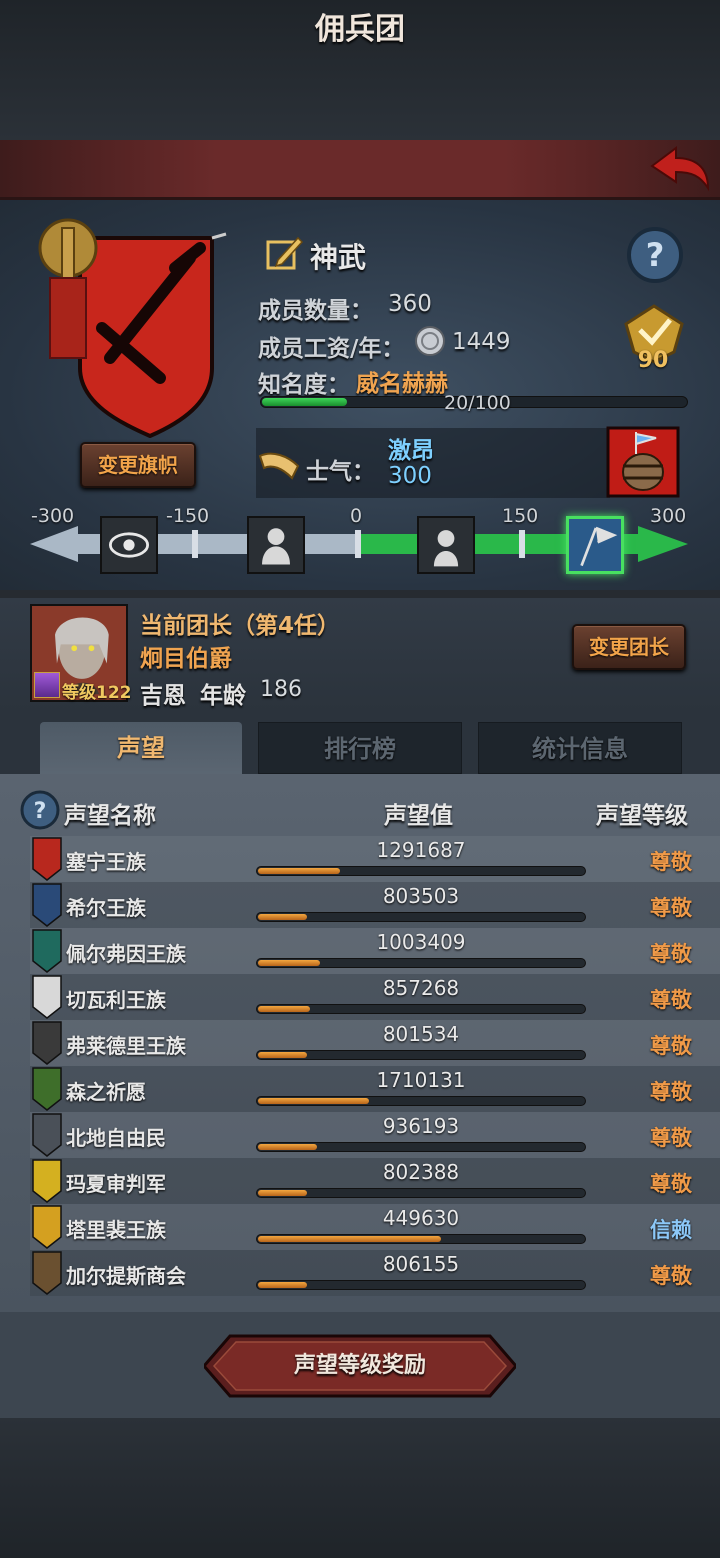  I want to click on column-header-level: 声望等级, so click(642, 816).